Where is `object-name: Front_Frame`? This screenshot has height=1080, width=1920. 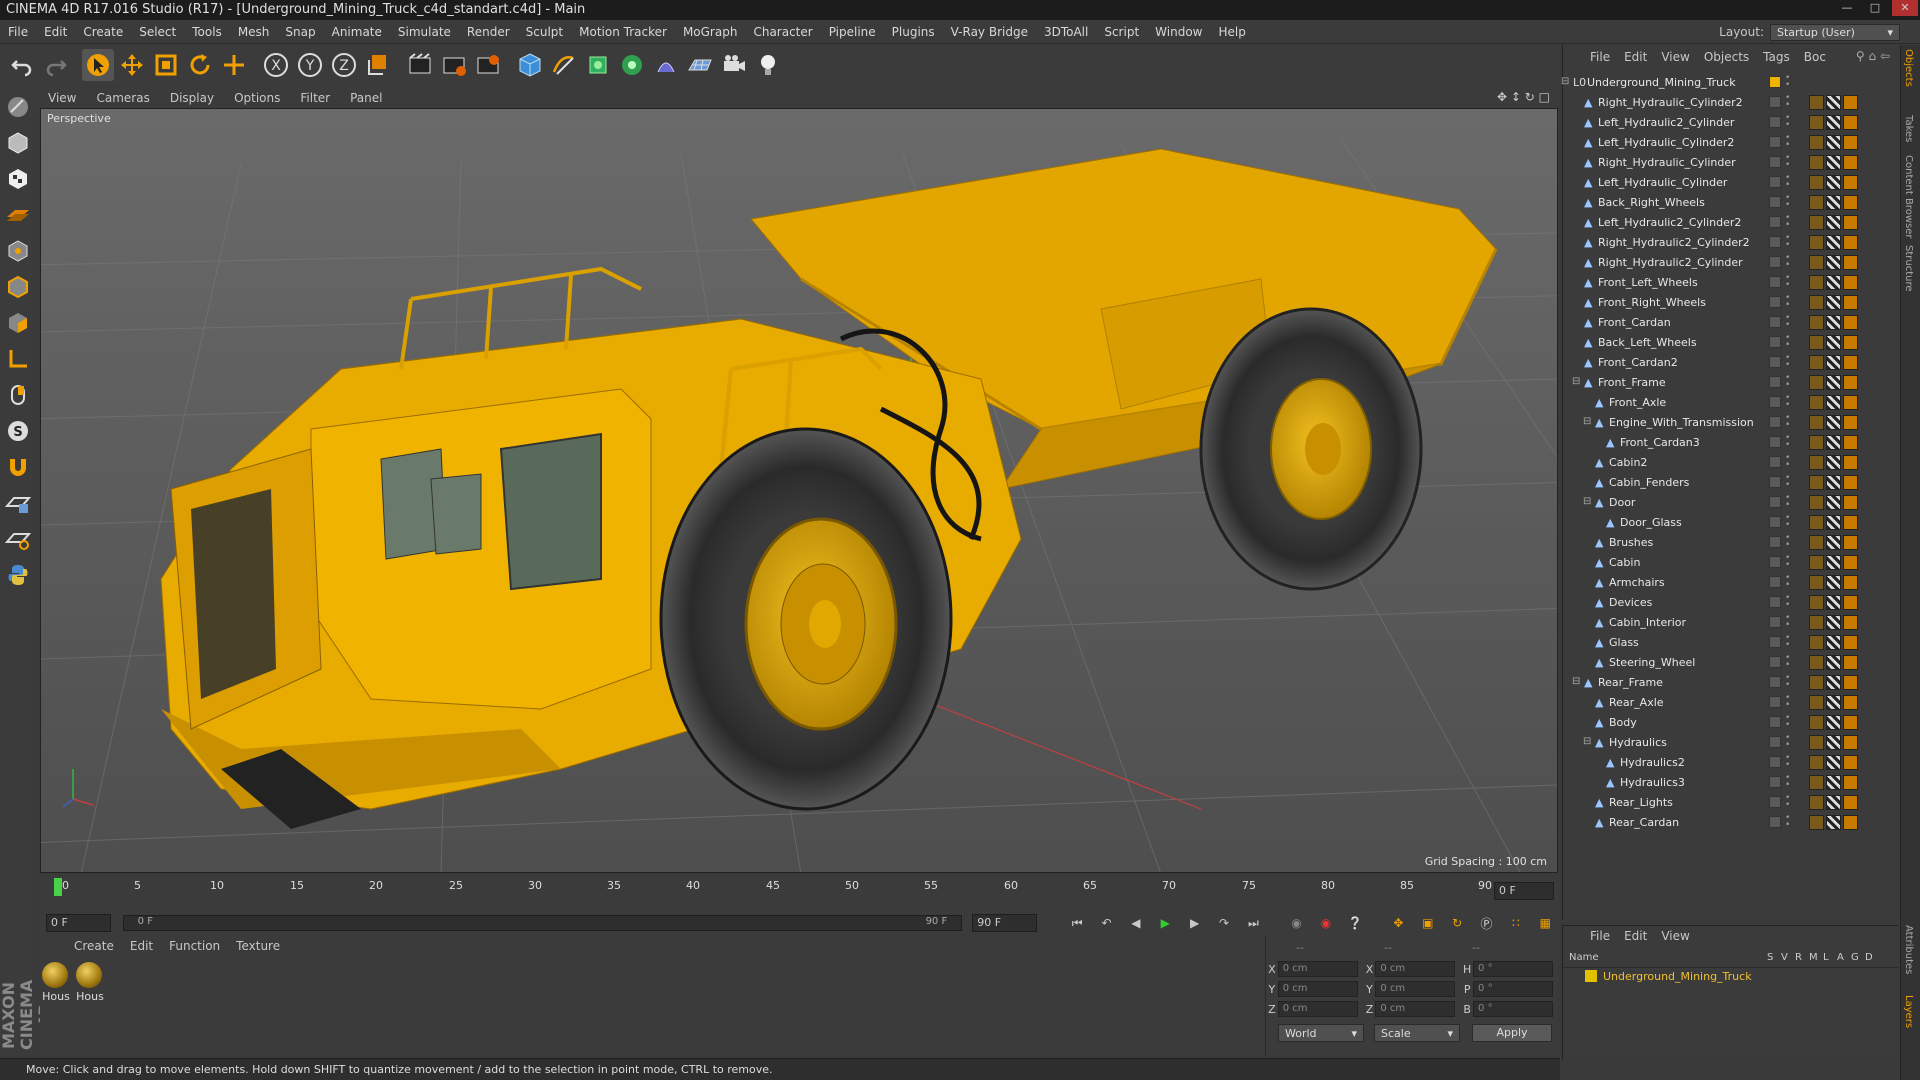
object-name: Front_Frame is located at coordinates (1632, 382).